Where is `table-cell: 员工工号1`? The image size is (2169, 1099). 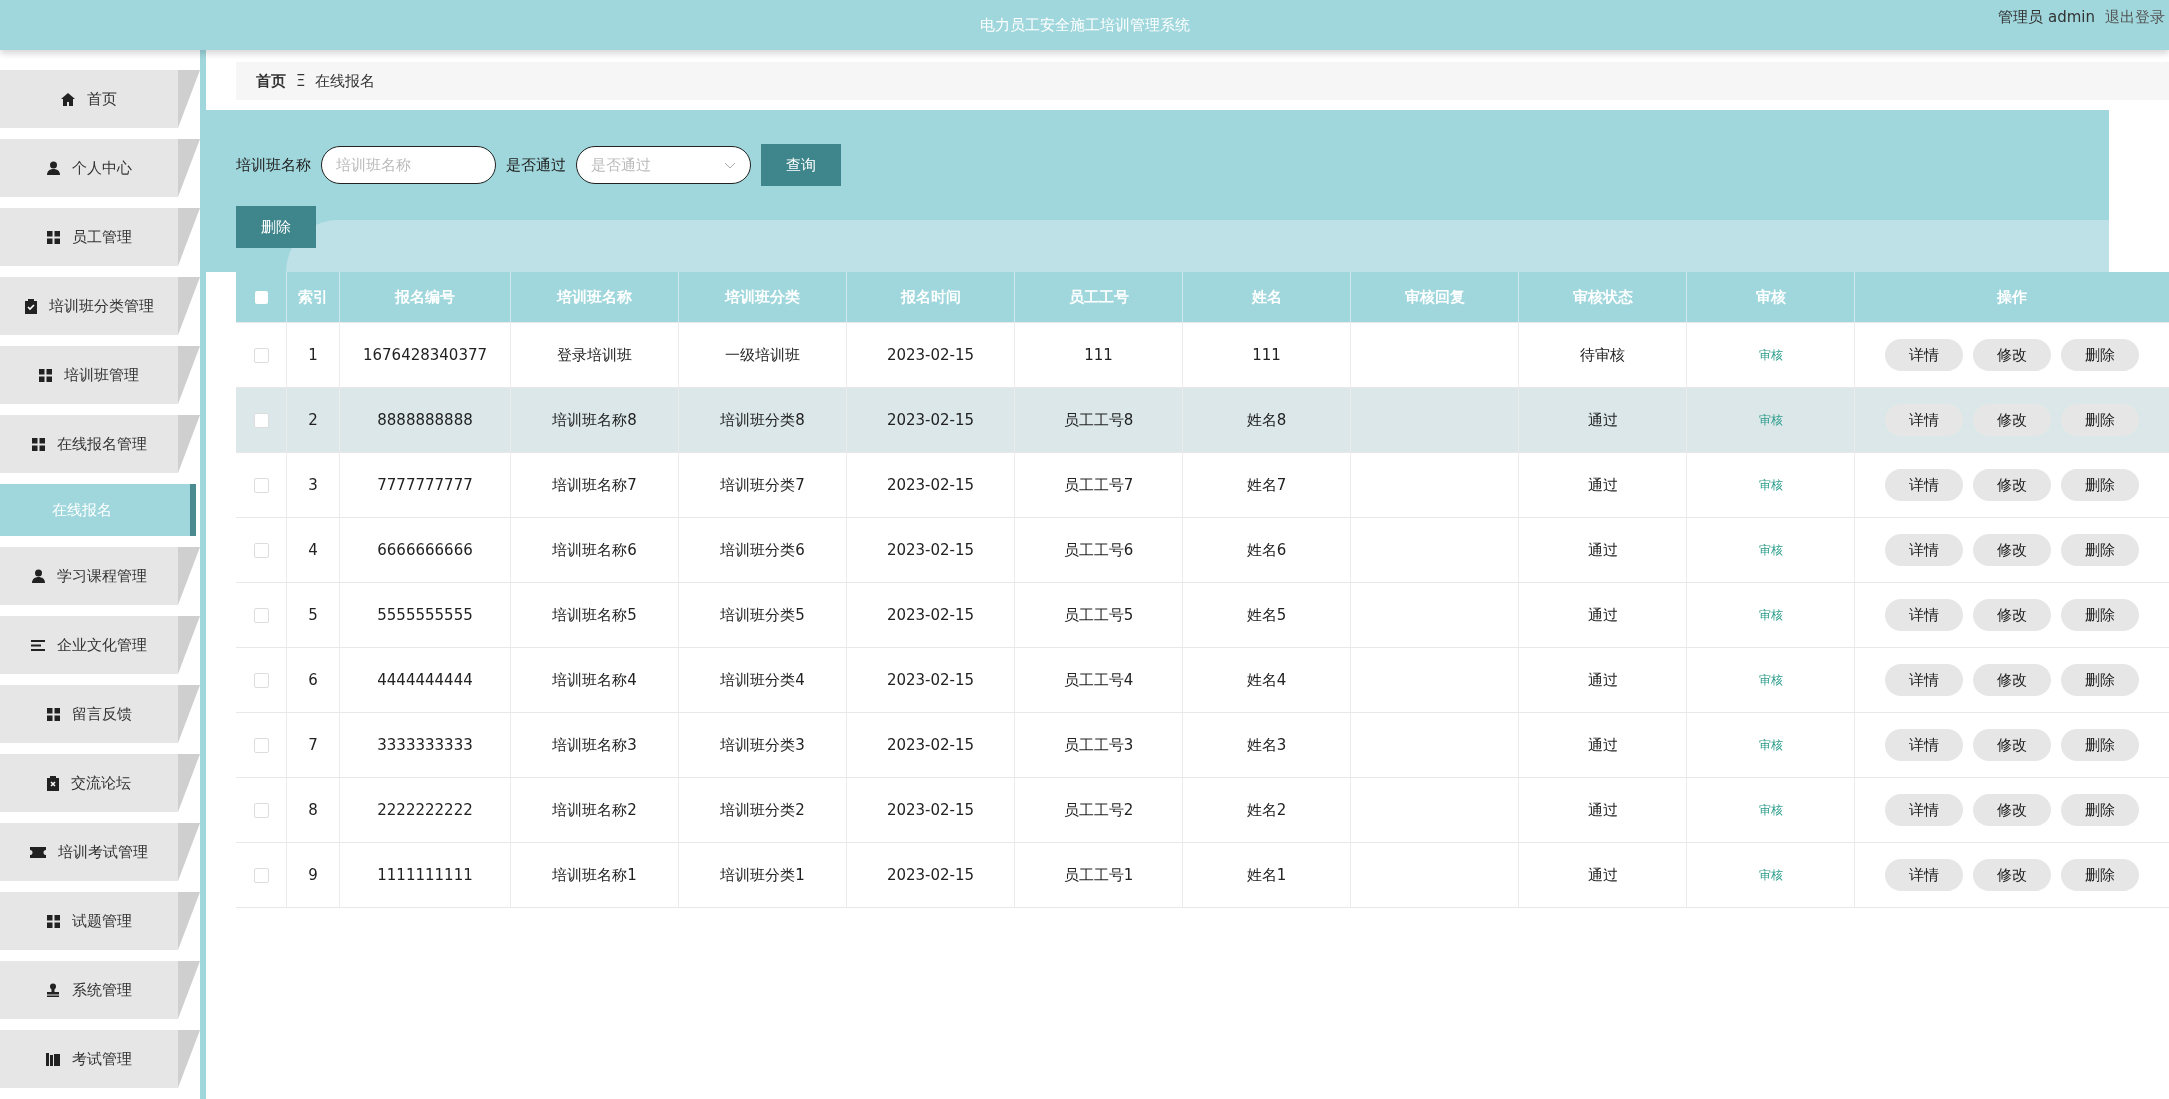
table-cell: 员工工号1 is located at coordinates (1099, 875).